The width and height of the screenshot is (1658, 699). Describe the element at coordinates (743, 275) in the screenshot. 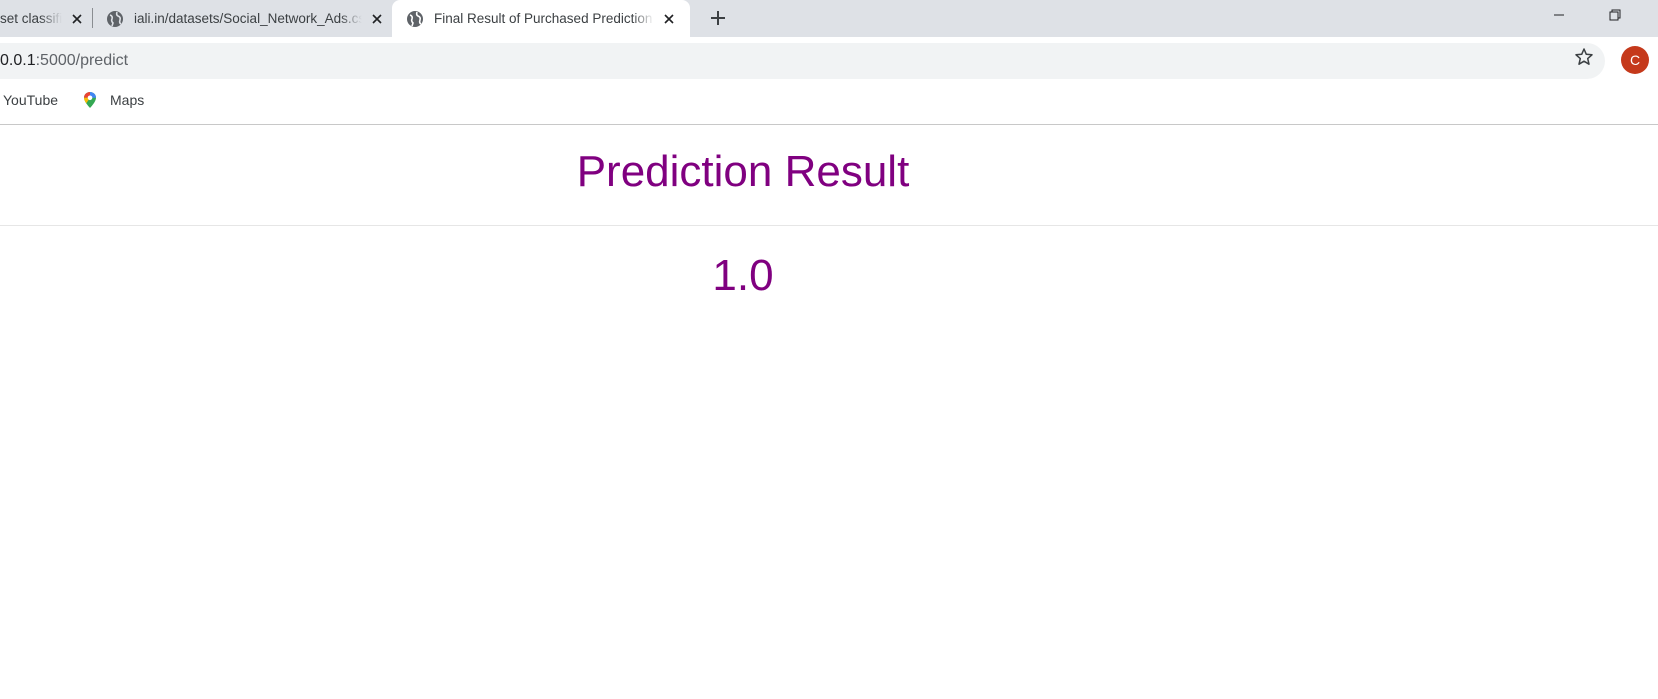

I see `prediction-result-value: 1.0` at that location.